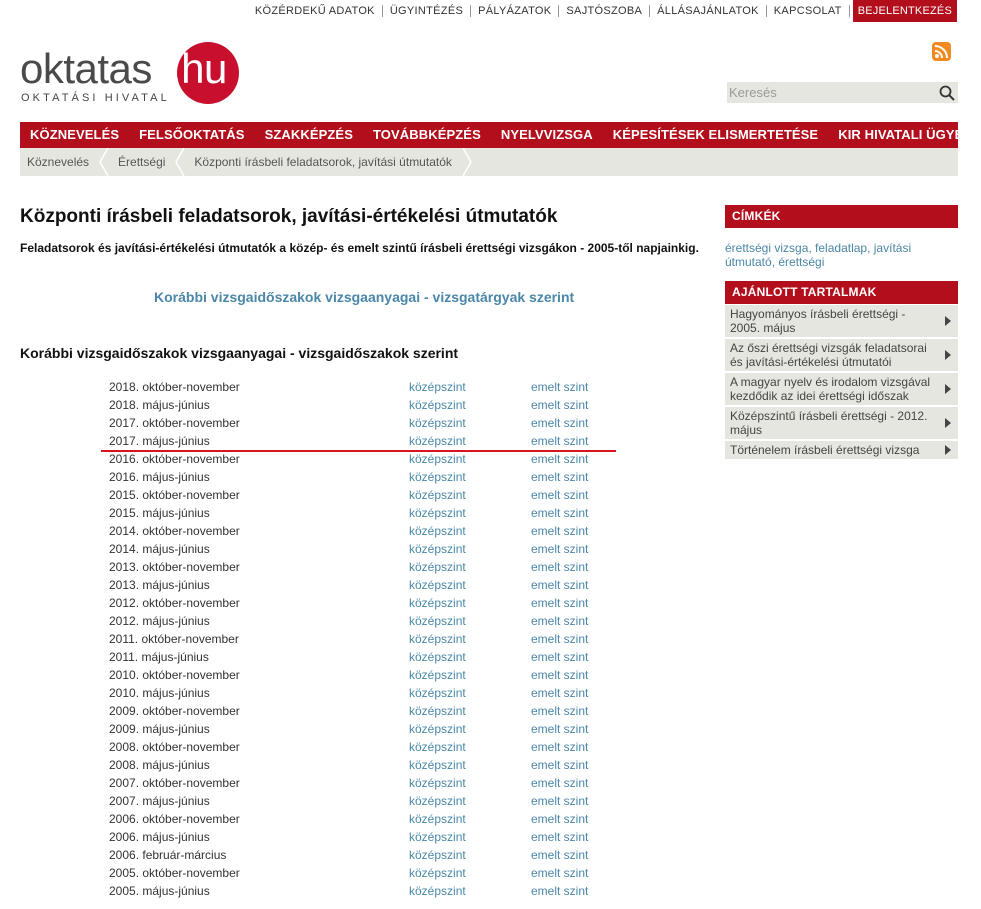 Image resolution: width=981 pixels, height=909 pixels. Describe the element at coordinates (168, 855) in the screenshot. I see `exam-period-label: 2006. február-március` at that location.